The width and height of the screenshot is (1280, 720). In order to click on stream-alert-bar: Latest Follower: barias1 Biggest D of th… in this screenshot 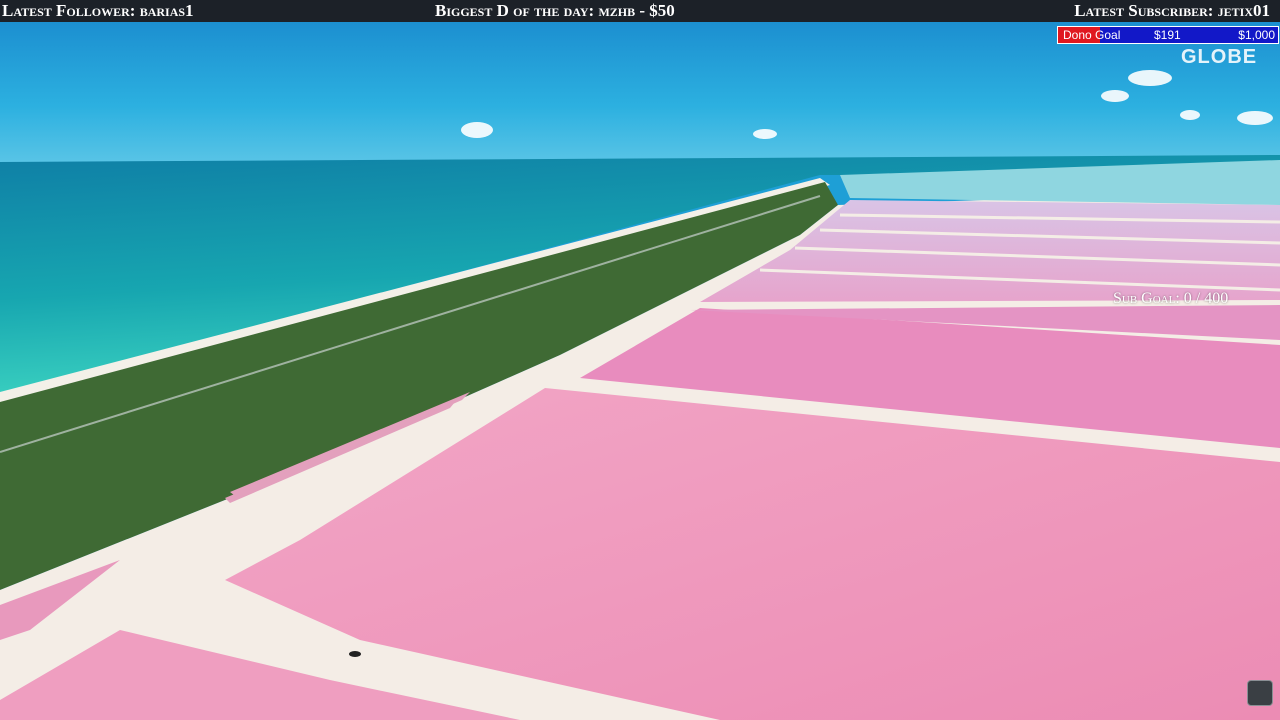, I will do `click(640, 11)`.